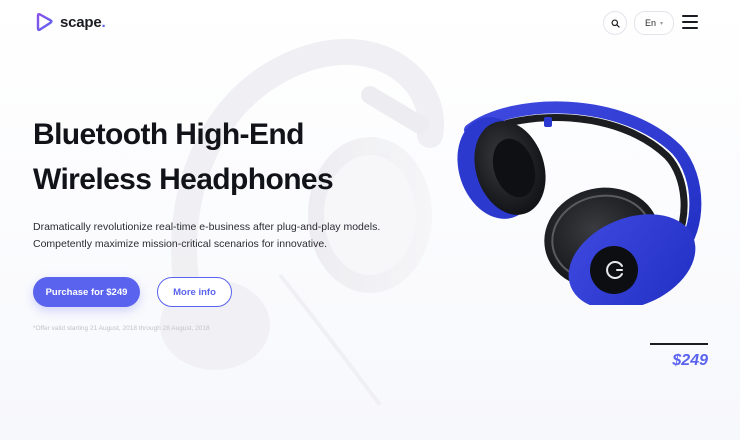 The width and height of the screenshot is (740, 440). What do you see at coordinates (86, 292) in the screenshot?
I see `purchase-button: Purchase for $249` at bounding box center [86, 292].